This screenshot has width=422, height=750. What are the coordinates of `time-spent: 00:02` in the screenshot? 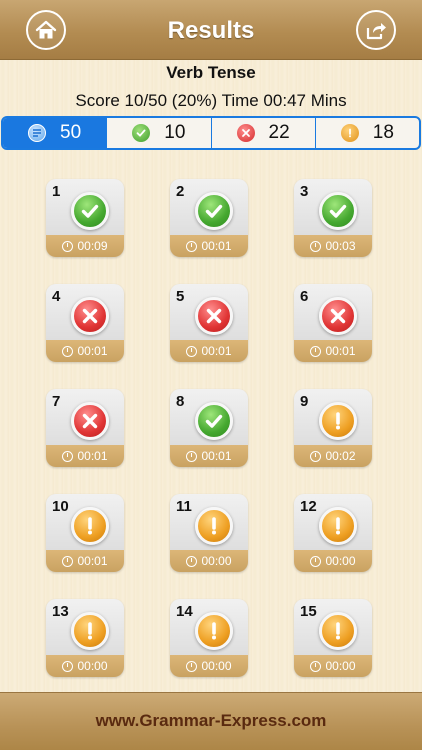 It's located at (340, 456).